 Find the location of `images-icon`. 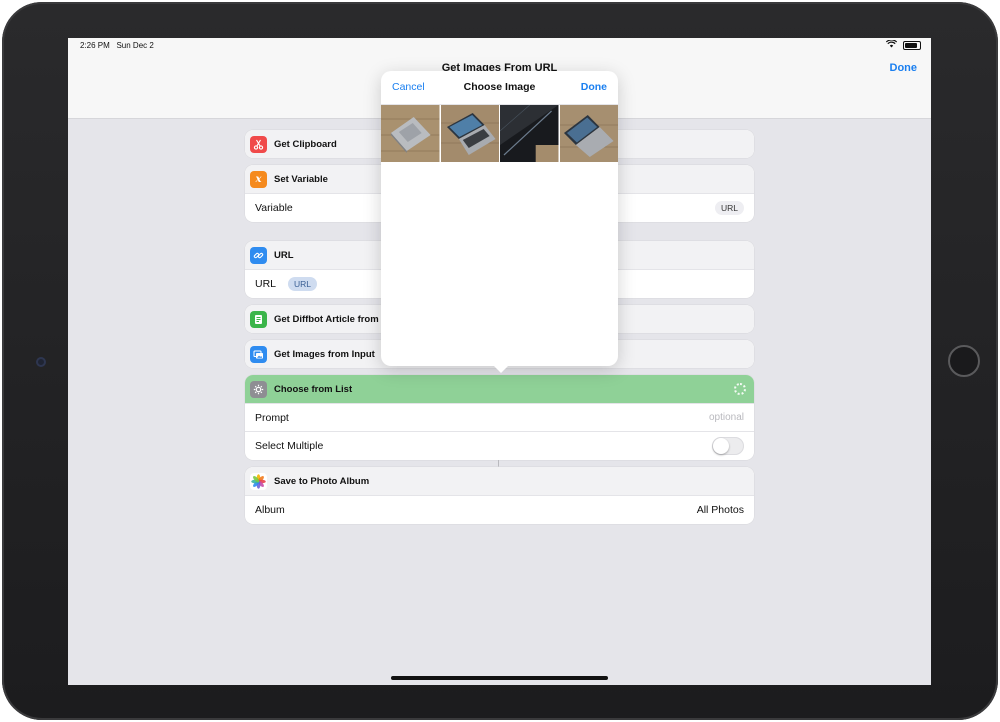

images-icon is located at coordinates (258, 354).